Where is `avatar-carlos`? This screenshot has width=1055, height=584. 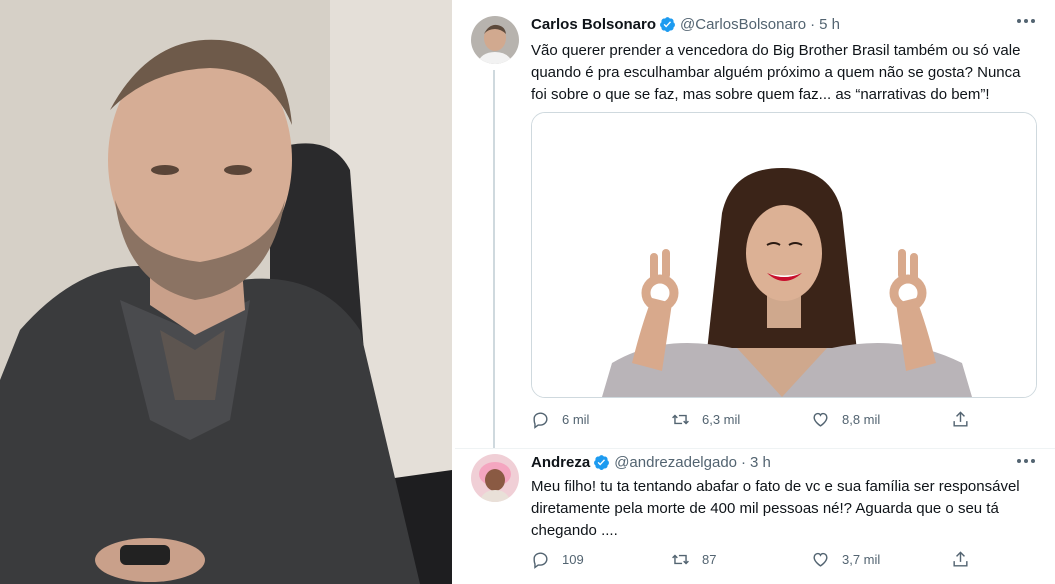 avatar-carlos is located at coordinates (495, 40).